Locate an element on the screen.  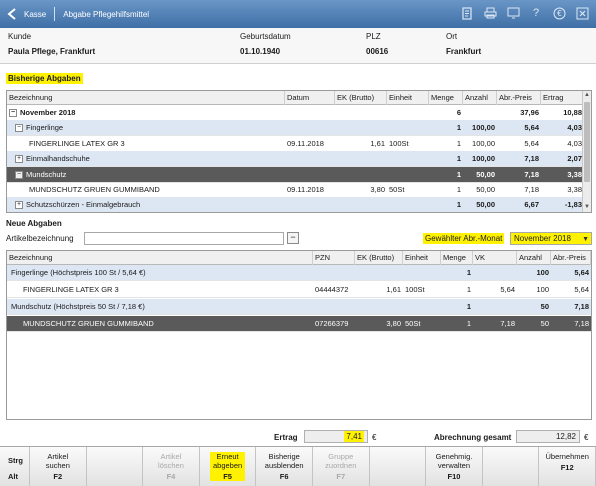
breadcrumb-kasse: Kasse is located at coordinates (35, 14).